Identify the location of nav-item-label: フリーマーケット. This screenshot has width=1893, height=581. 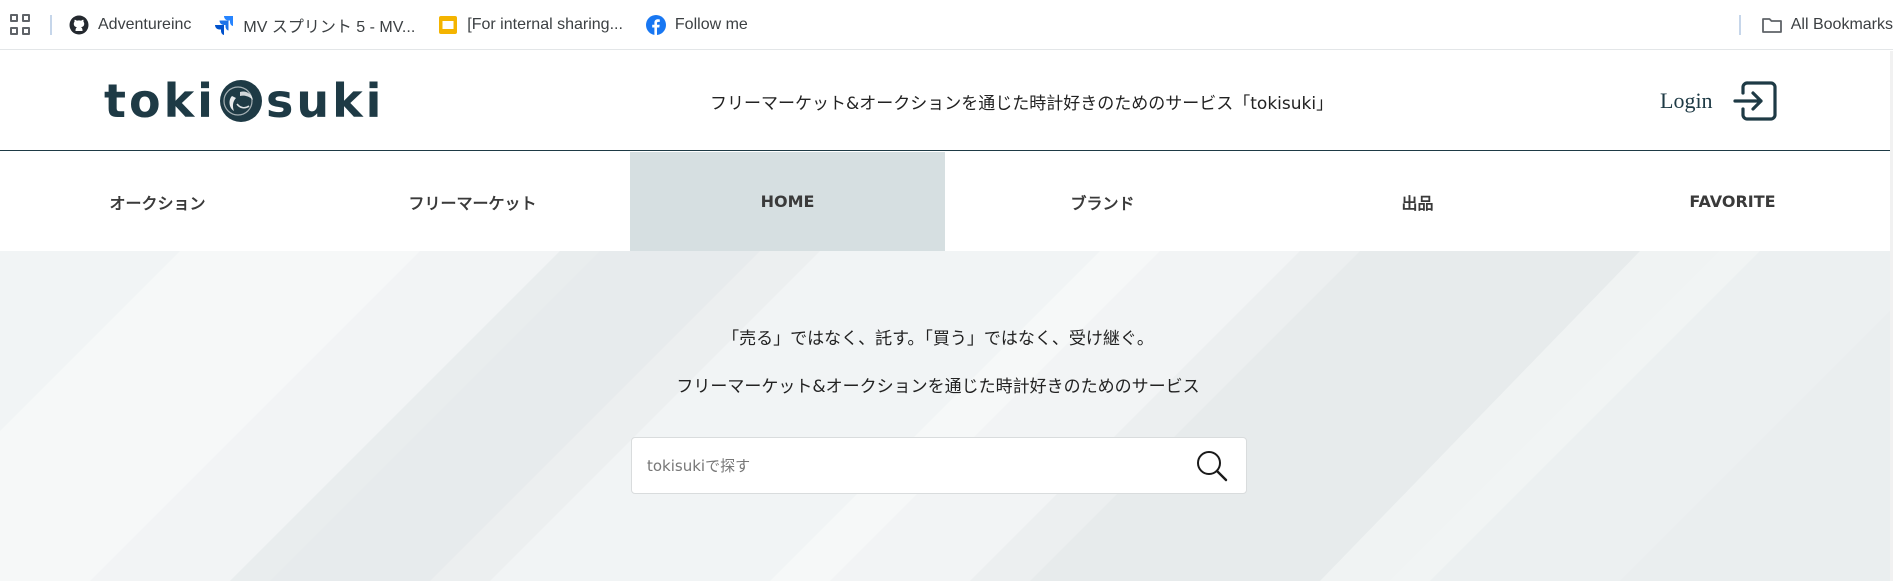
(472, 203).